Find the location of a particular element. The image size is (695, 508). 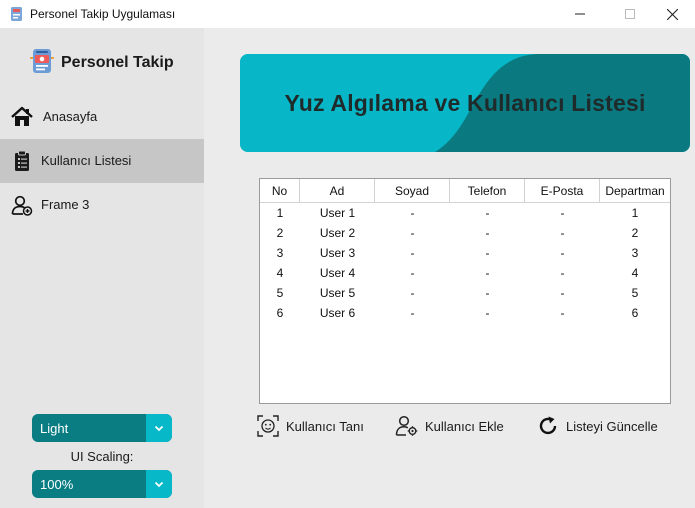

appearance-mode-value: Light is located at coordinates (54, 428).